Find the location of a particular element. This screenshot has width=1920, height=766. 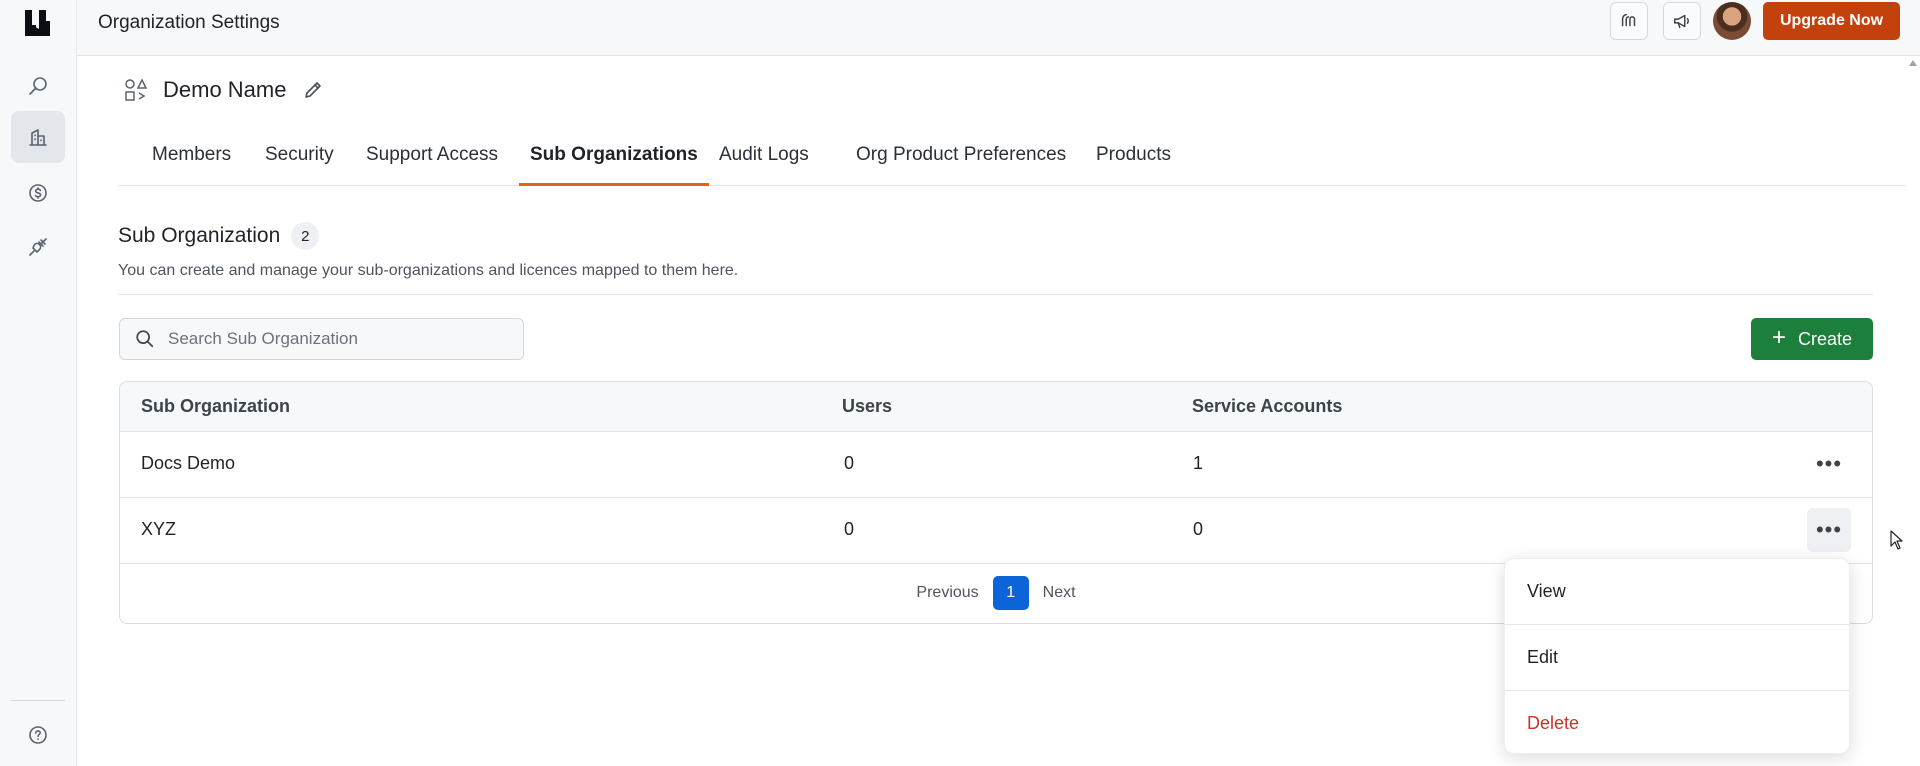

rail-divider is located at coordinates (38, 700).